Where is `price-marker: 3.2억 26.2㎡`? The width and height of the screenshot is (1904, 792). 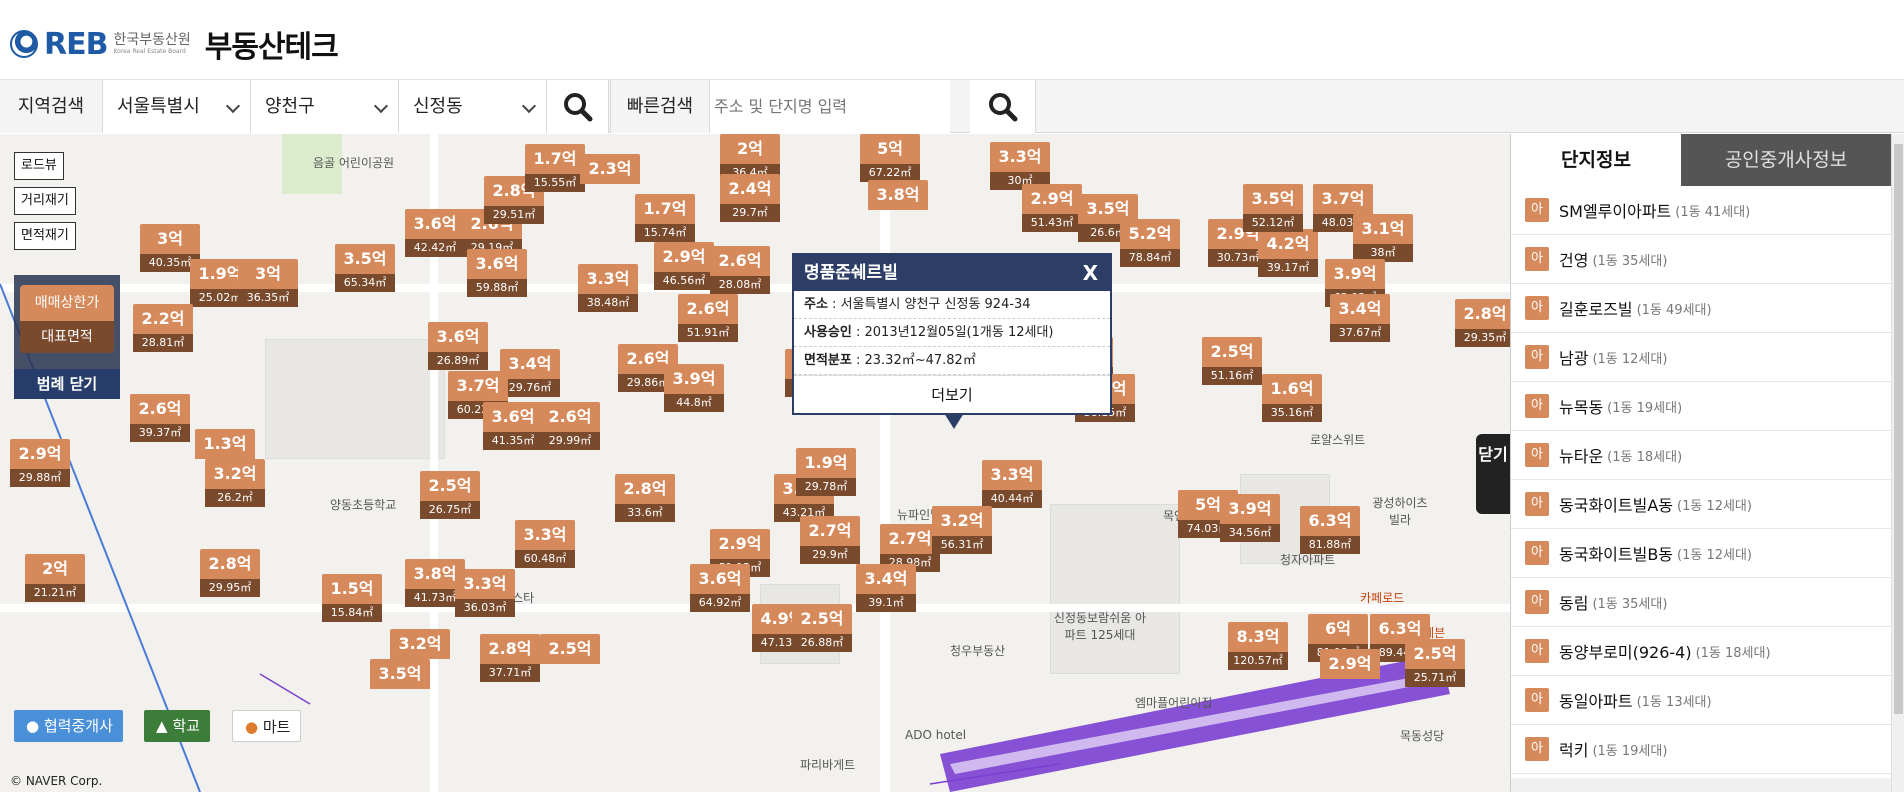 price-marker: 3.2억 26.2㎡ is located at coordinates (235, 483).